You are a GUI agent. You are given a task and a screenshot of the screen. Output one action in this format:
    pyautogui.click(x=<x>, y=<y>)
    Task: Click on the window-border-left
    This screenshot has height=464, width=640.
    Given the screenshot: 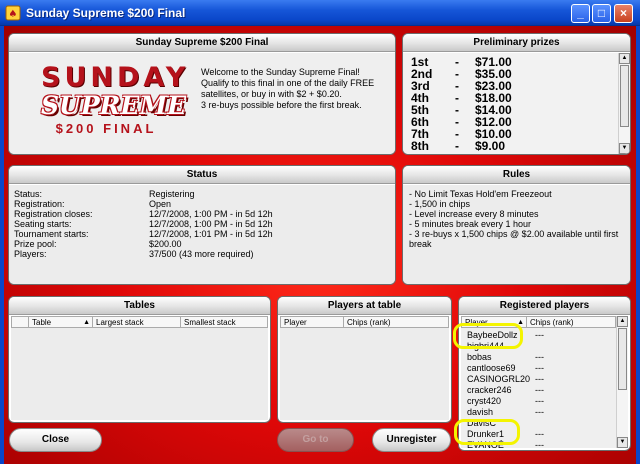 What is the action you would take?
    pyautogui.click(x=2, y=245)
    